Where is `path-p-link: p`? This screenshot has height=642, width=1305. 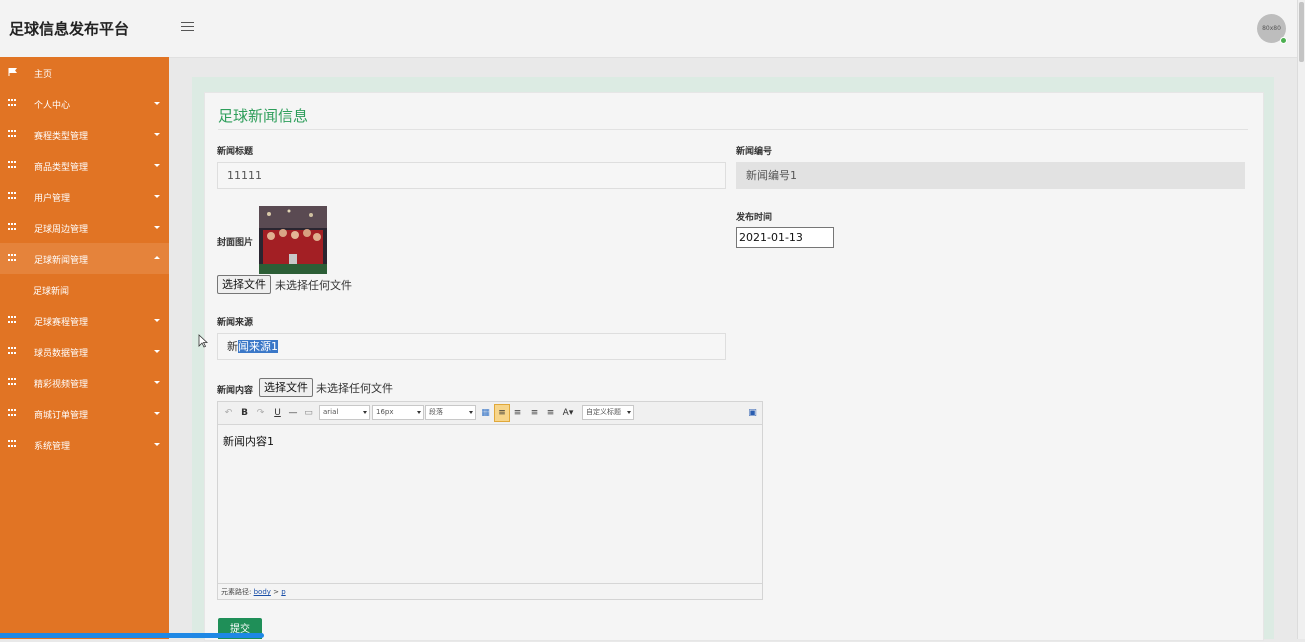
path-p-link: p is located at coordinates (283, 592).